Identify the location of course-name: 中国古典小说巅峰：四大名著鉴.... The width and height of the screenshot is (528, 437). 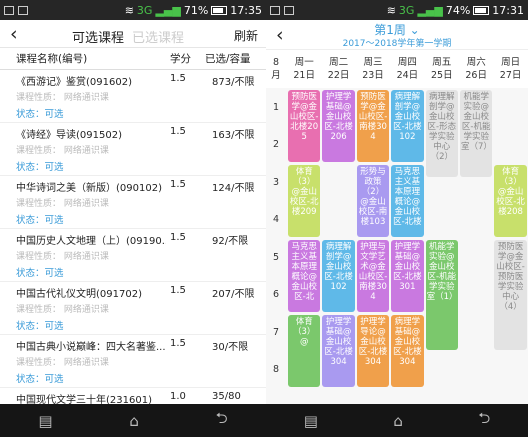
(91, 347).